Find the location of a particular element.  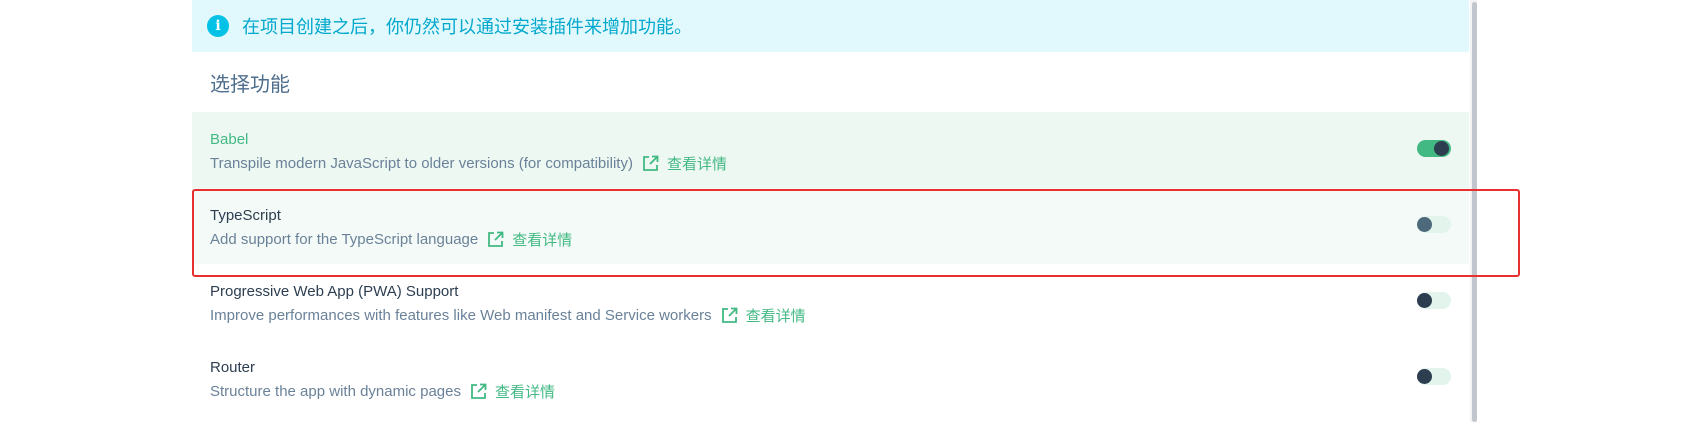

info-icon: i is located at coordinates (218, 26).